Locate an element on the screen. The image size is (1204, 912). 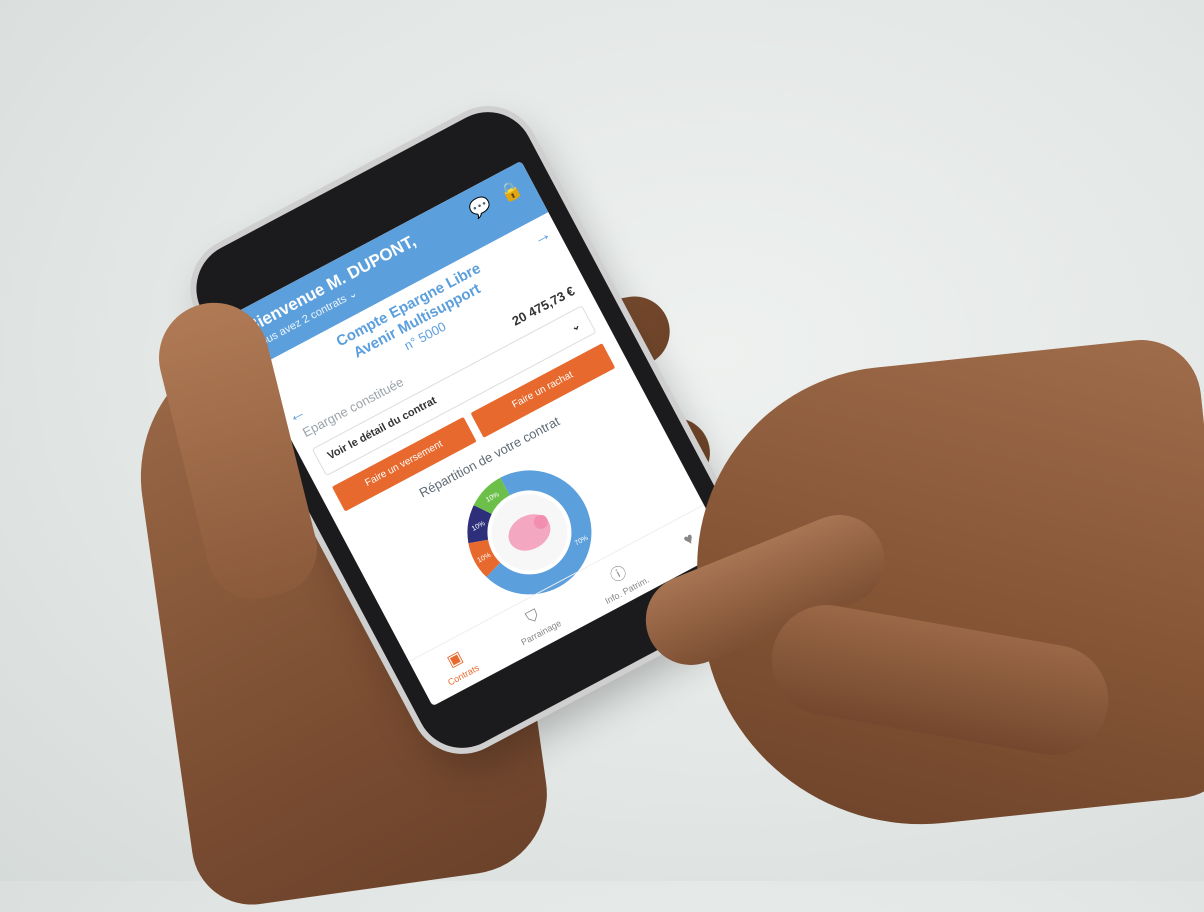
shield-icon: ⛉ is located at coordinates (532, 617).